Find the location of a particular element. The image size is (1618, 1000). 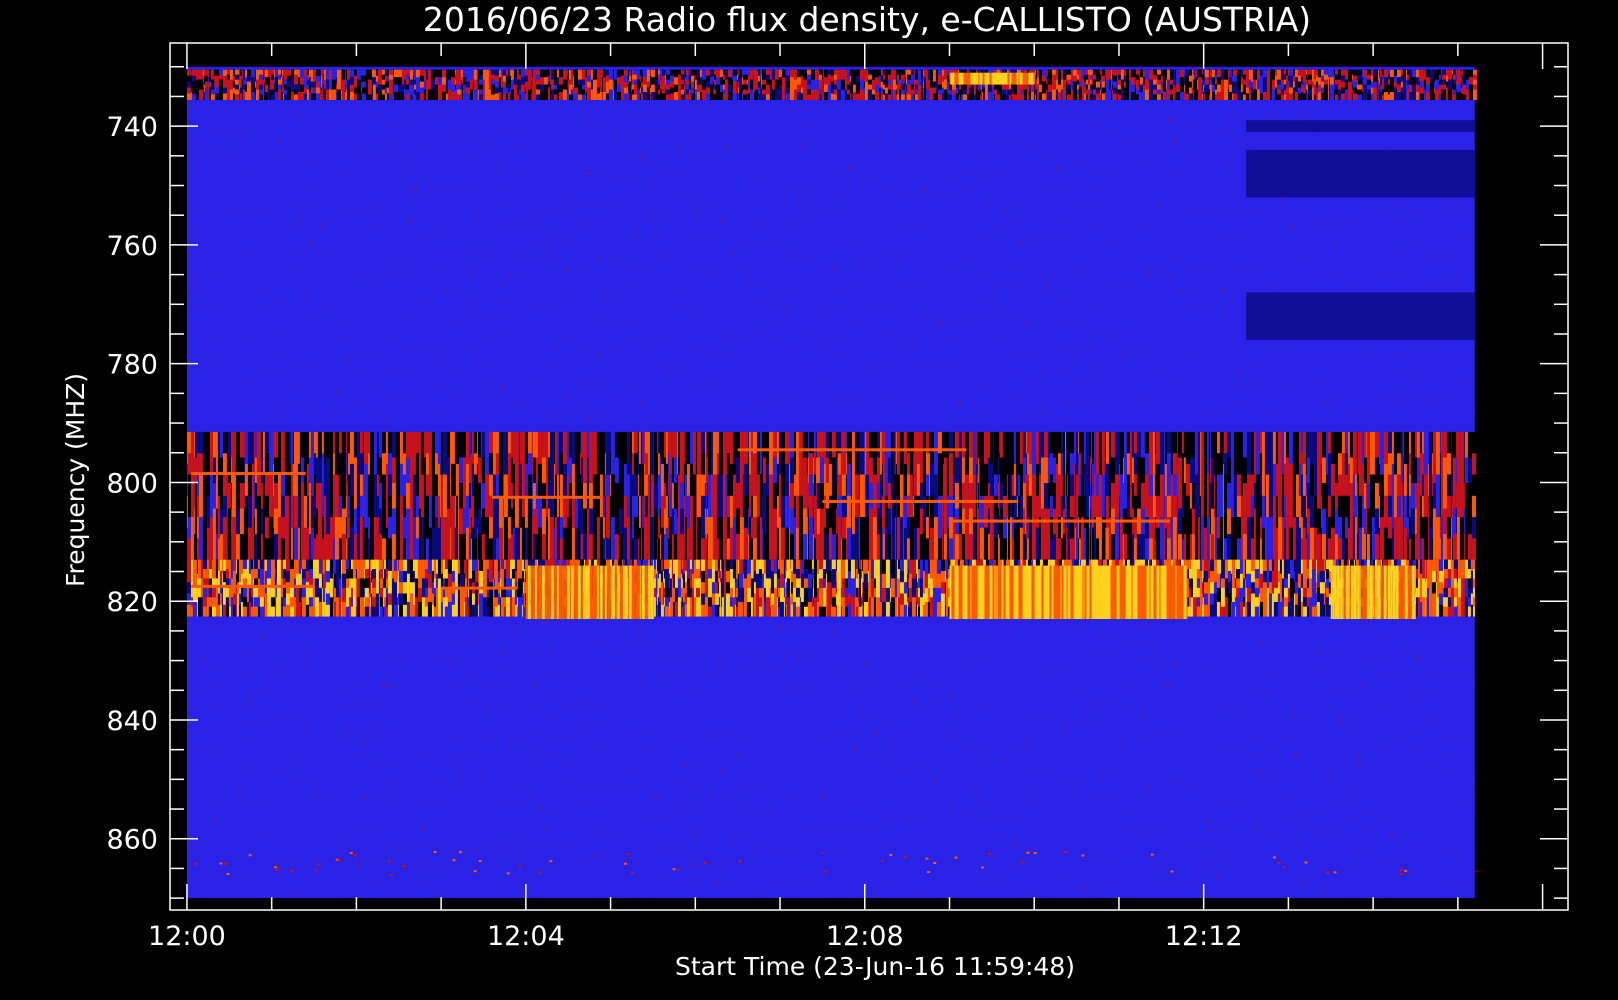

y-tick-label: 800 is located at coordinates (132, 483).